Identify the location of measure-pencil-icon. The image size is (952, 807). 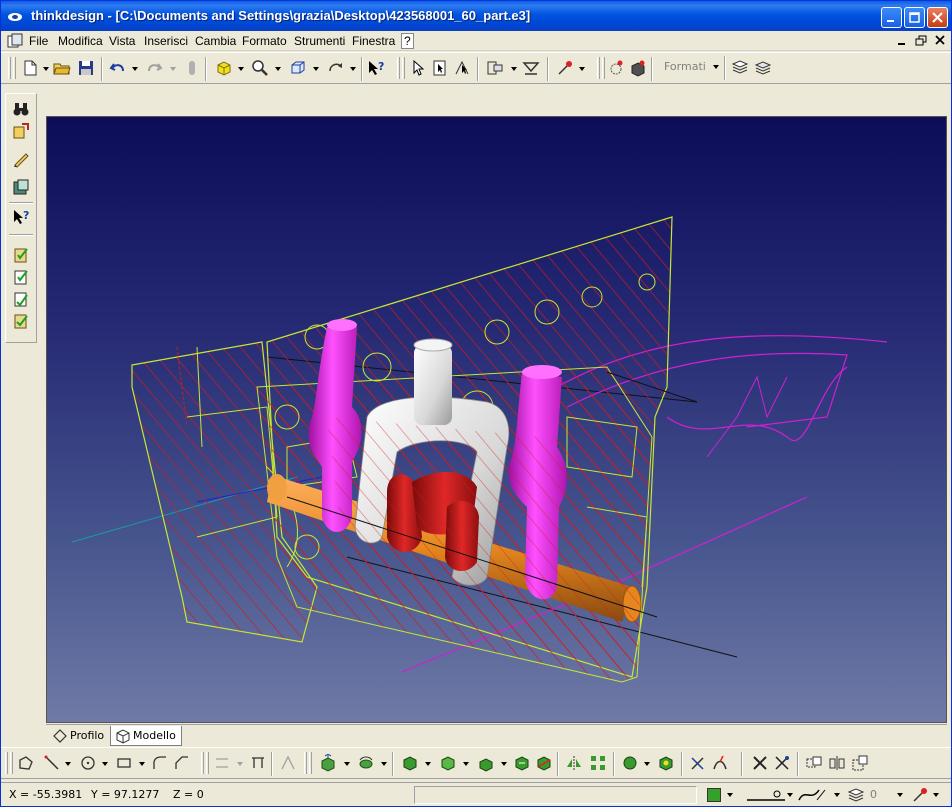
(21, 159).